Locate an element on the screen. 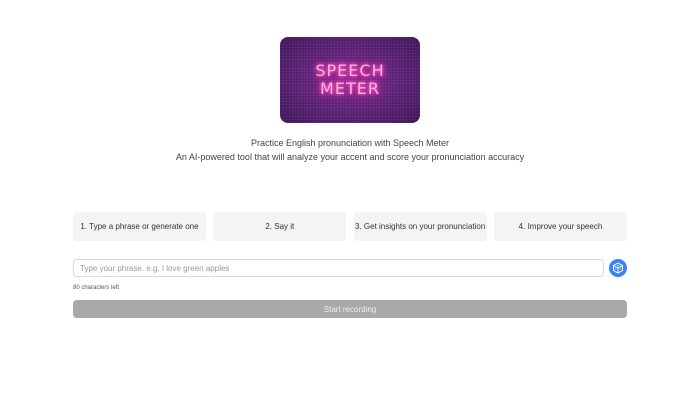 This screenshot has height=394, width=700. step-get-insights: 3. Get insights on your pronunciation is located at coordinates (420, 226).